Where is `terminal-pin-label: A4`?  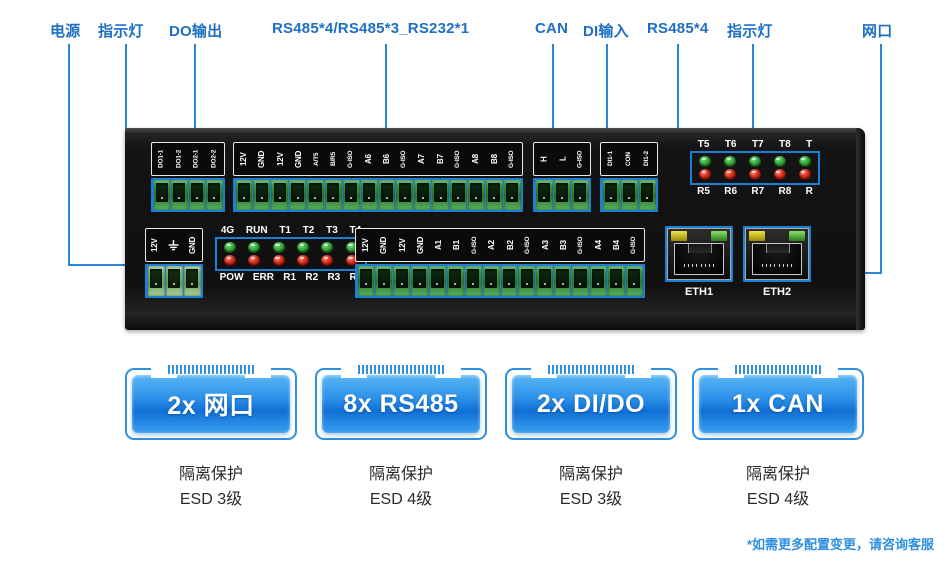
terminal-pin-label: A4 is located at coordinates (598, 245).